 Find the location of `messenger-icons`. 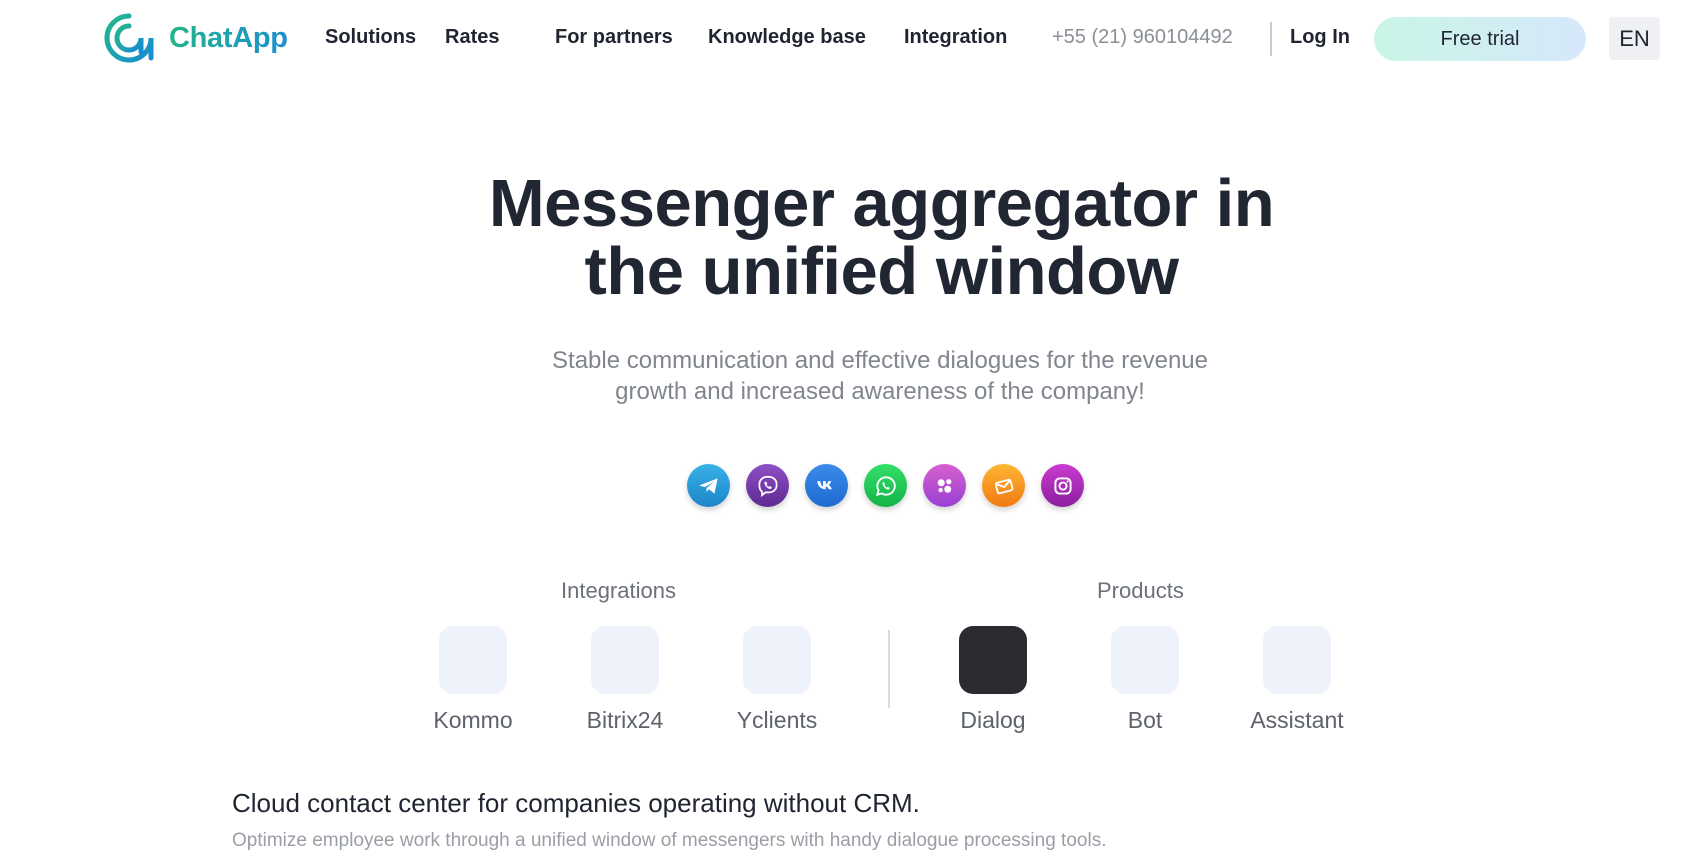

messenger-icons is located at coordinates (885, 485).